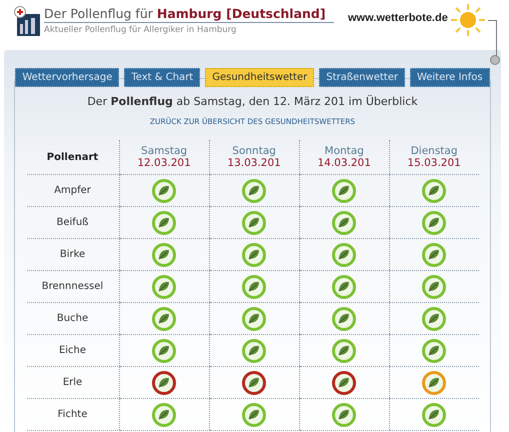 The height and width of the screenshot is (432, 509). I want to click on intro-text: Der Pollenflug ab Samstag, den 12. März 201 im Überblick, so click(252, 101).